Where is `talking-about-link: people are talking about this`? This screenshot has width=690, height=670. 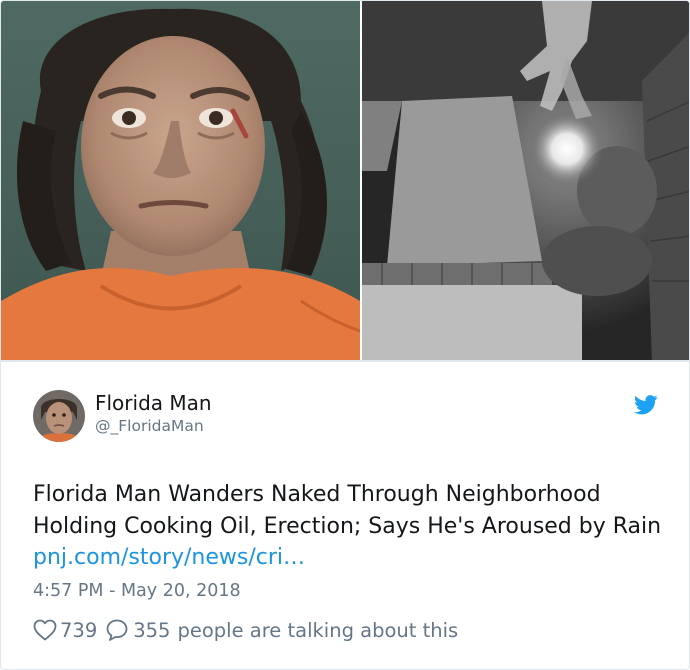
talking-about-link: people are talking about this is located at coordinates (317, 630).